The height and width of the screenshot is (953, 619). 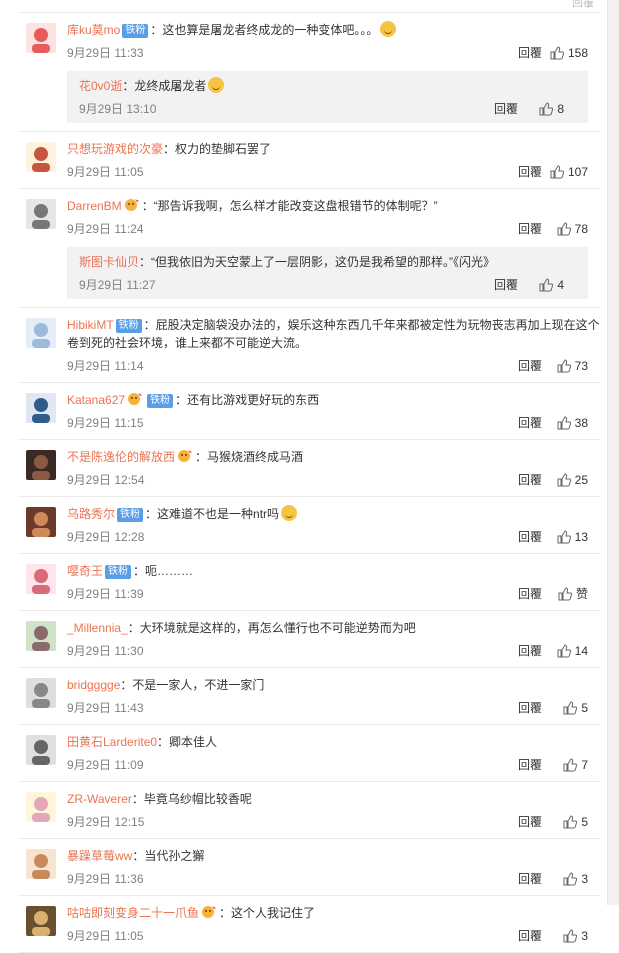 What do you see at coordinates (584, 765) in the screenshot?
I see `like-count: 7` at bounding box center [584, 765].